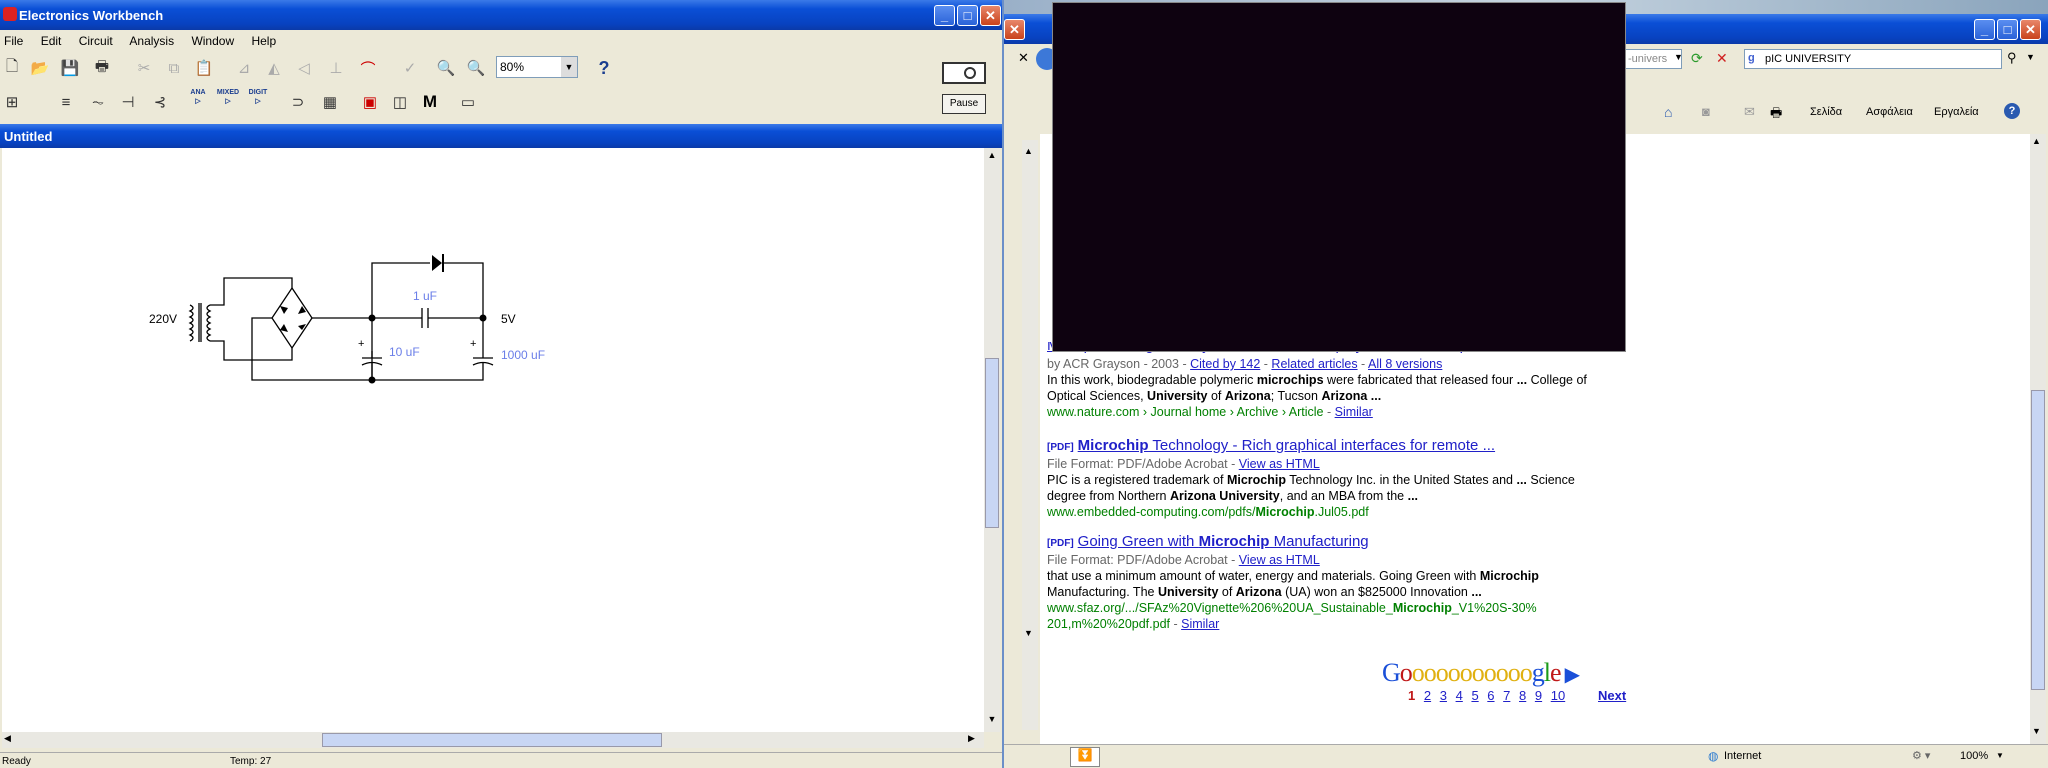 The image size is (2048, 768). What do you see at coordinates (1612, 695) in the screenshot?
I see `next-page-link: Next` at bounding box center [1612, 695].